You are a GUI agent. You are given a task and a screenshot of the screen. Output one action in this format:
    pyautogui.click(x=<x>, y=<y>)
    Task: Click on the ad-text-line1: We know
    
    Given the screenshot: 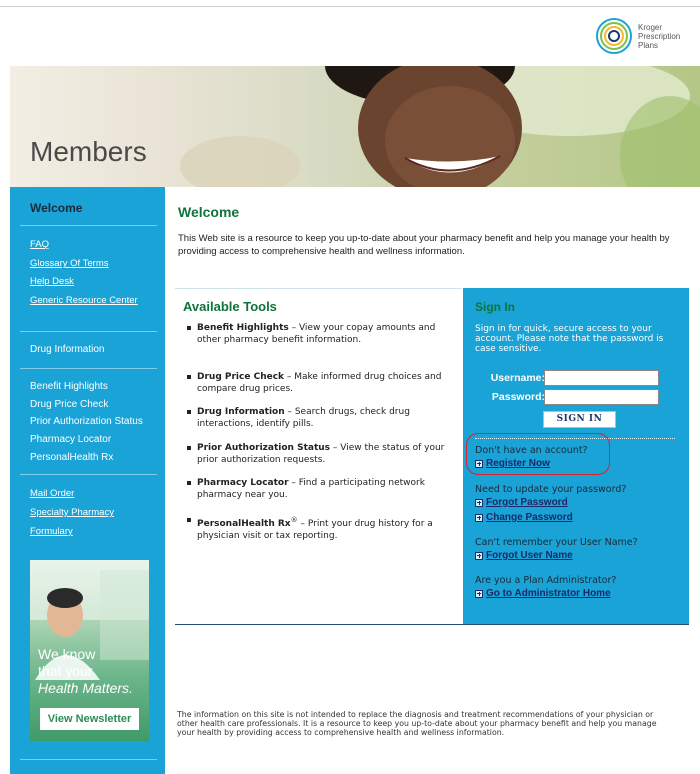 What is the action you would take?
    pyautogui.click(x=67, y=654)
    